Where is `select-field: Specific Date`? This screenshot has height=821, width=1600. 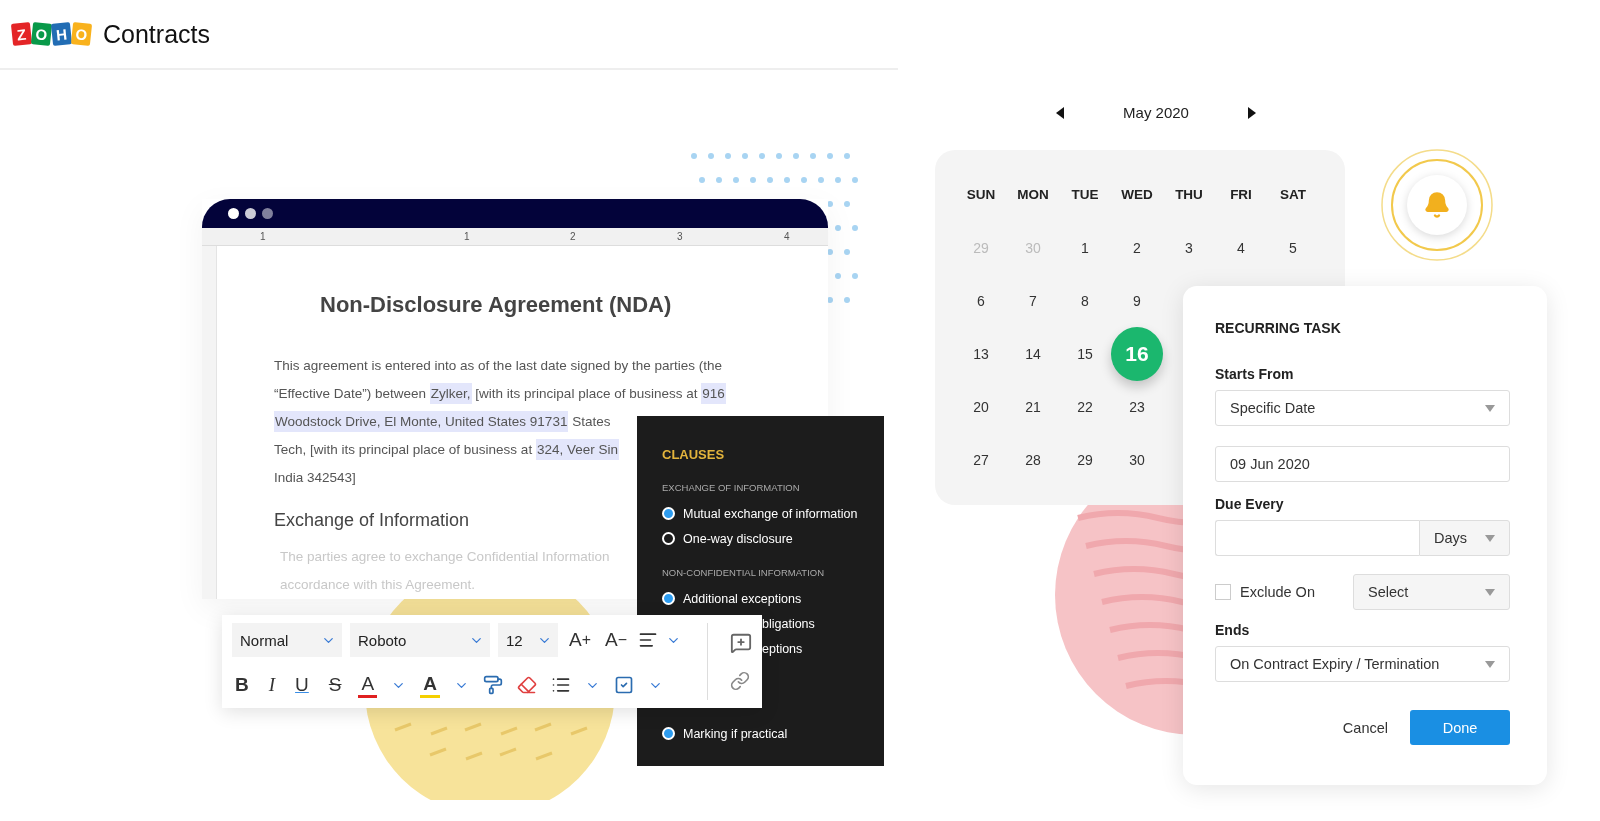
select-field: Specific Date is located at coordinates (1362, 408).